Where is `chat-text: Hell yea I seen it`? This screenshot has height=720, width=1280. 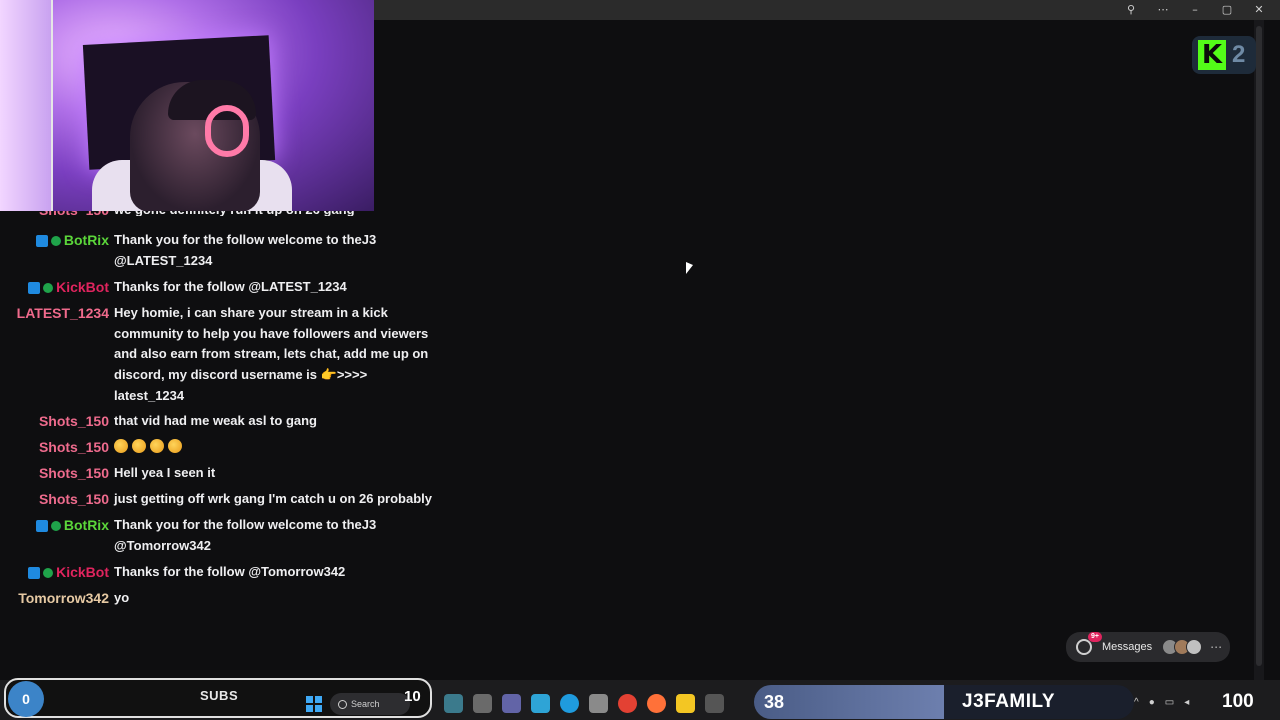
chat-text: Hell yea I seen it is located at coordinates (165, 472).